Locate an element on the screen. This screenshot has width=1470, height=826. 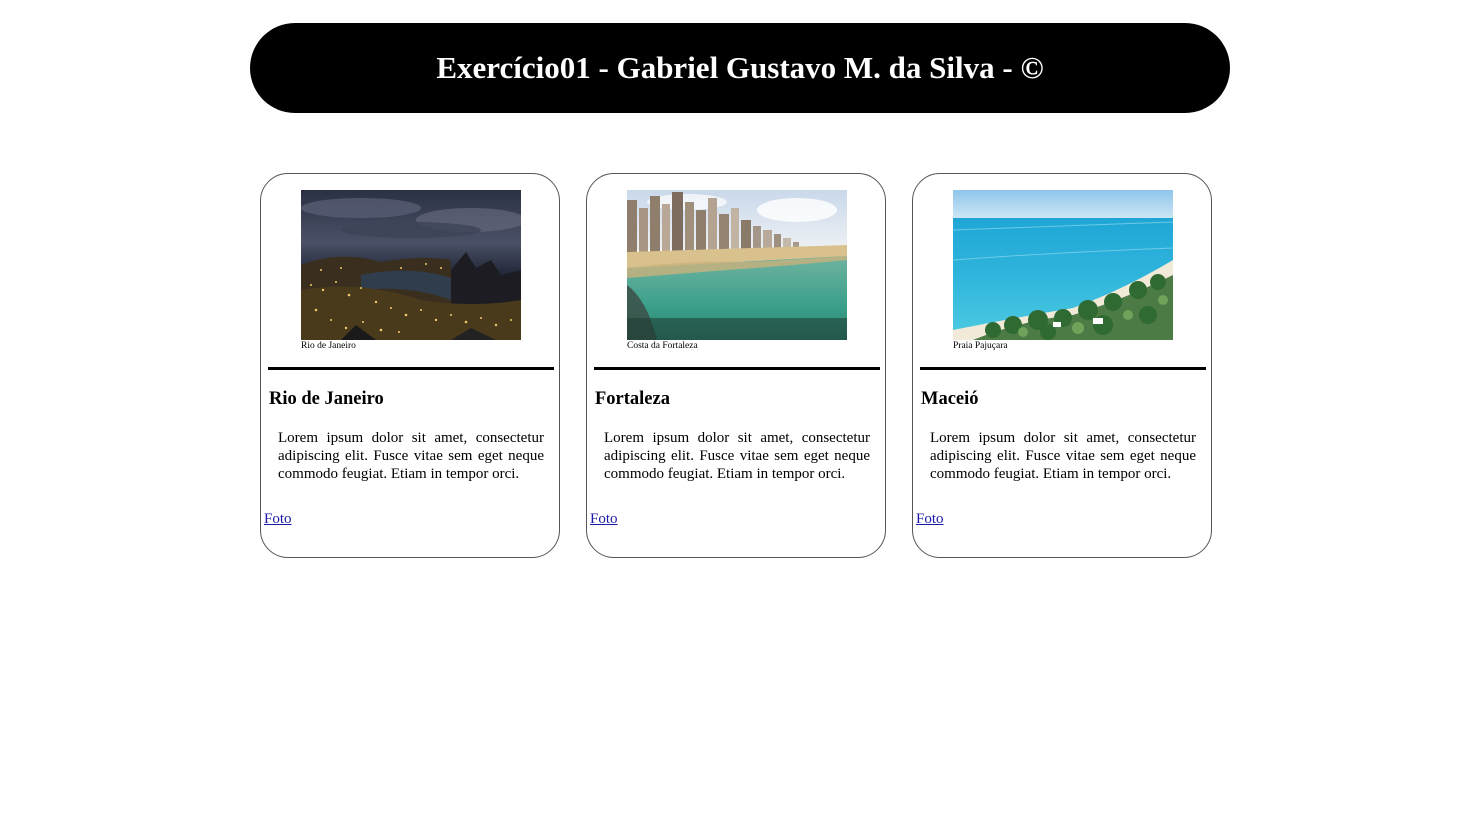
city-title: Fortaleza is located at coordinates (632, 399).